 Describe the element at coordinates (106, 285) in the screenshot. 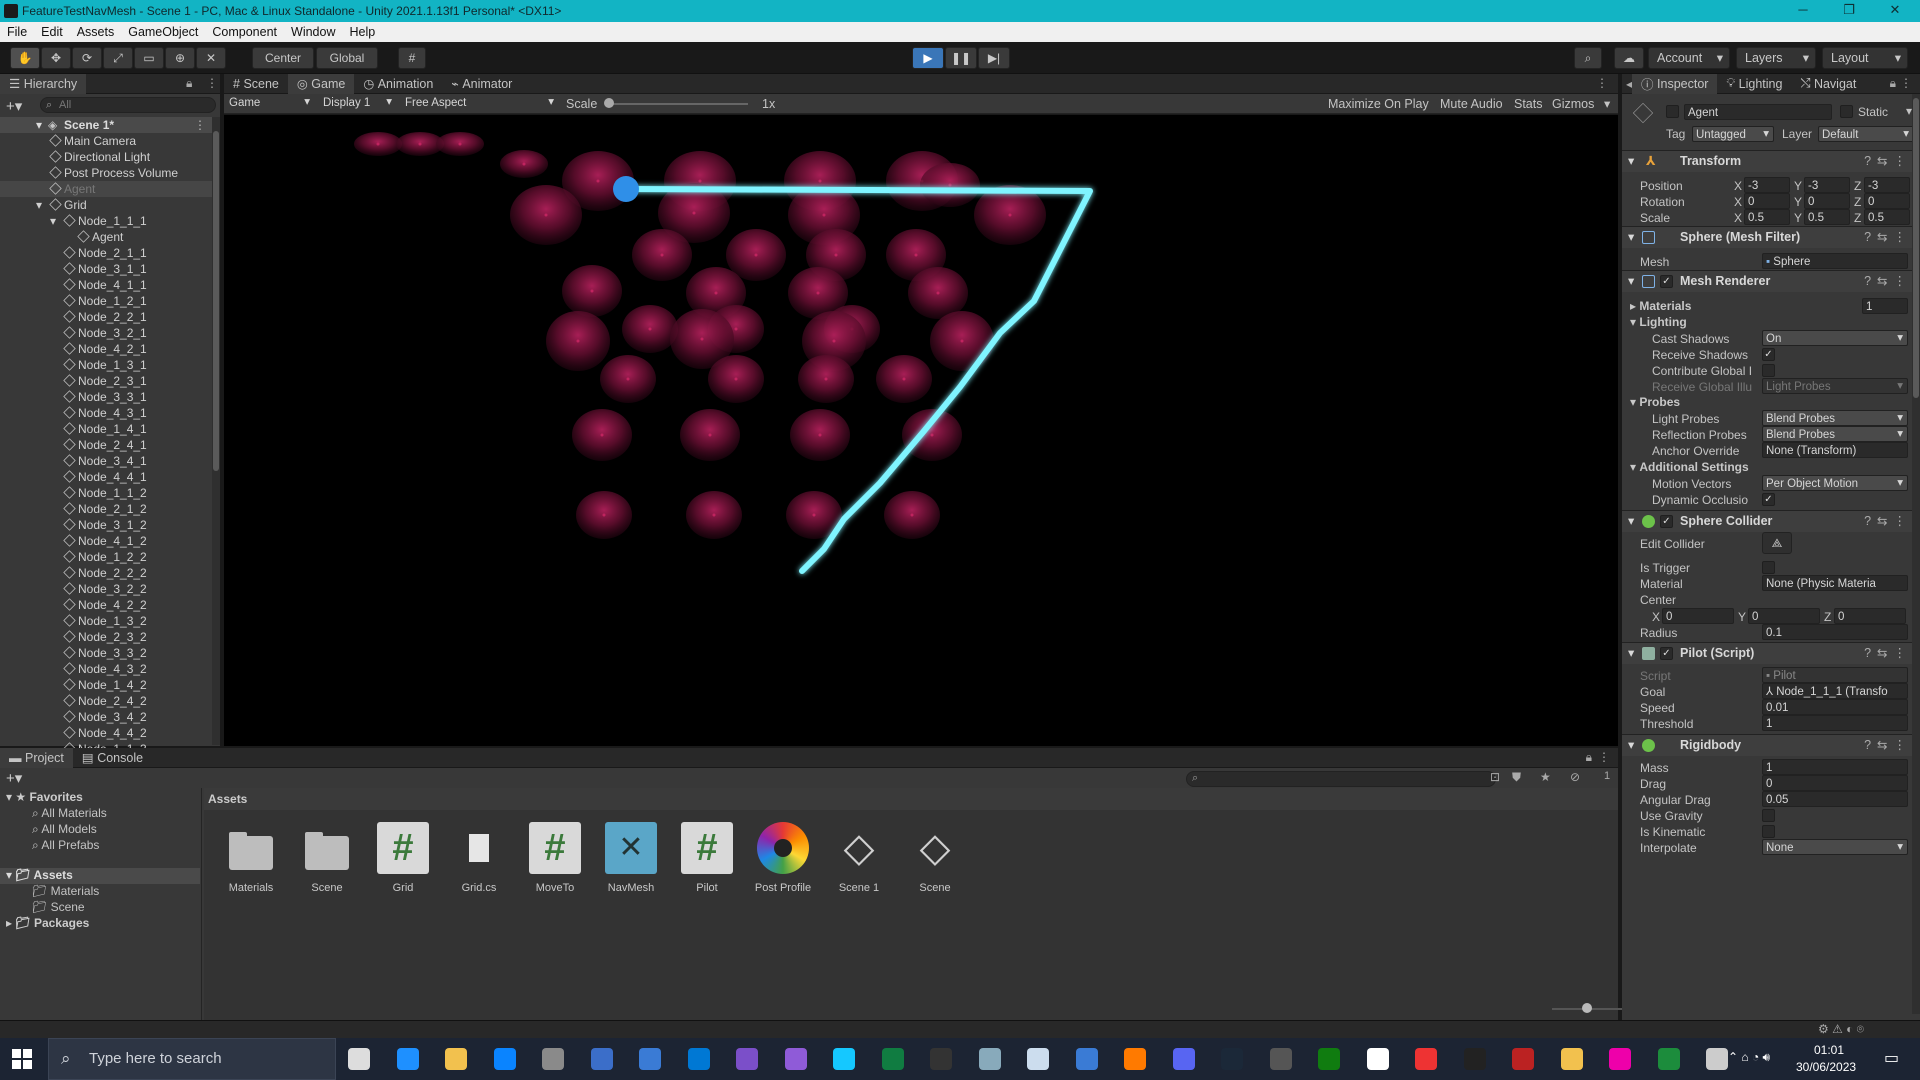

I see `hierarchy-item: Node_4_1_1` at that location.